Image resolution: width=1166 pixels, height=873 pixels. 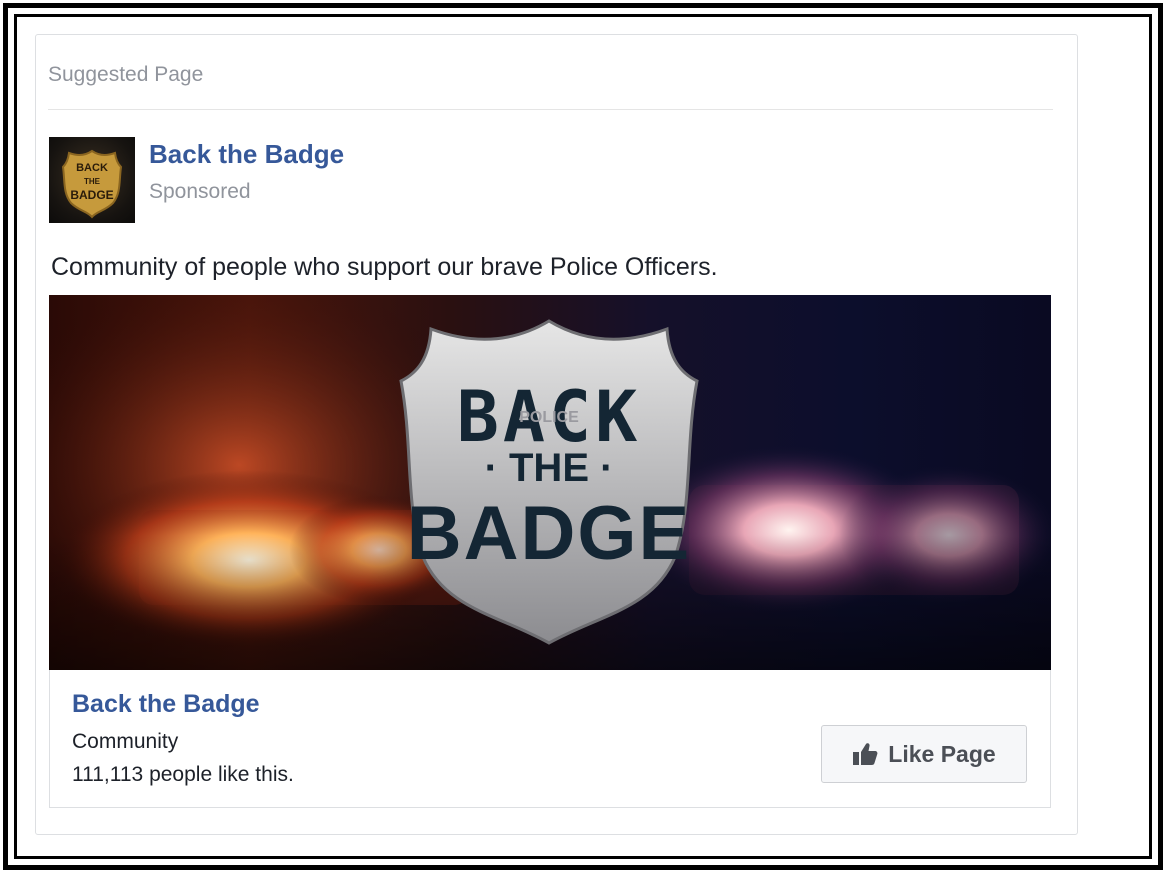 I want to click on thumbs-up-icon, so click(x=865, y=754).